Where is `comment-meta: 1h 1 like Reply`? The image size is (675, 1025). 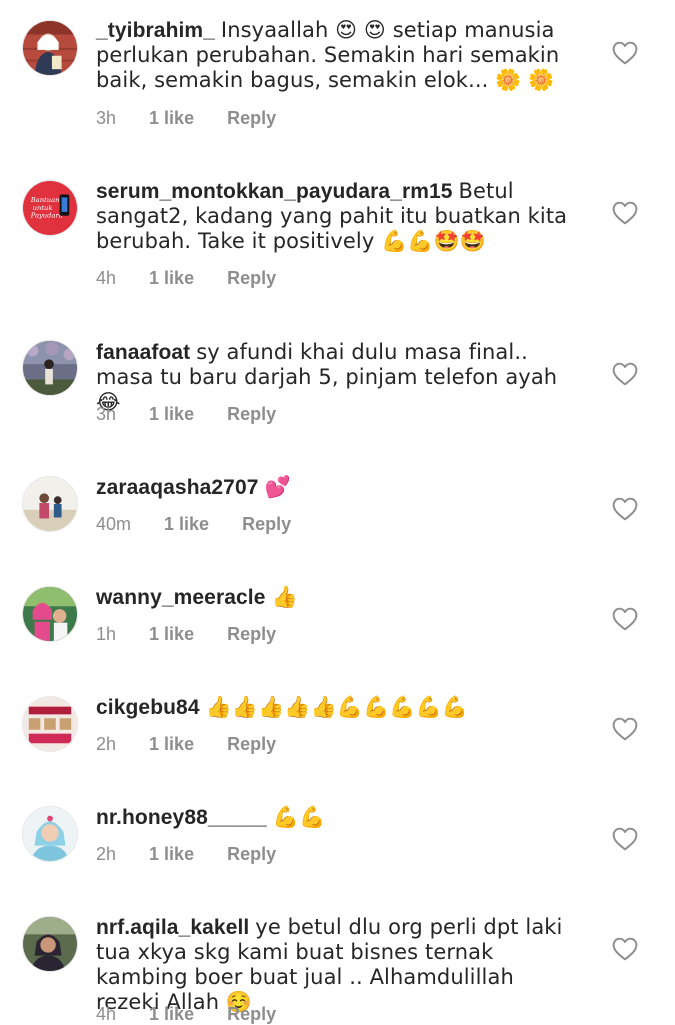 comment-meta: 1h 1 like Reply is located at coordinates (200, 634).